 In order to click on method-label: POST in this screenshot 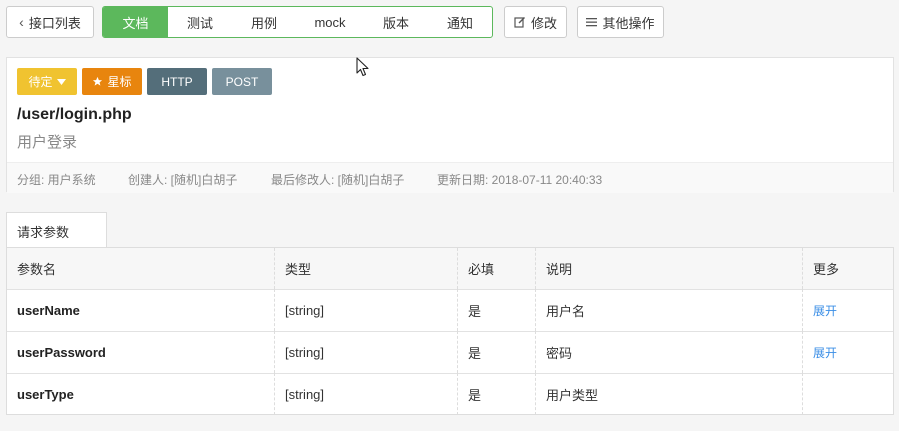, I will do `click(242, 81)`.